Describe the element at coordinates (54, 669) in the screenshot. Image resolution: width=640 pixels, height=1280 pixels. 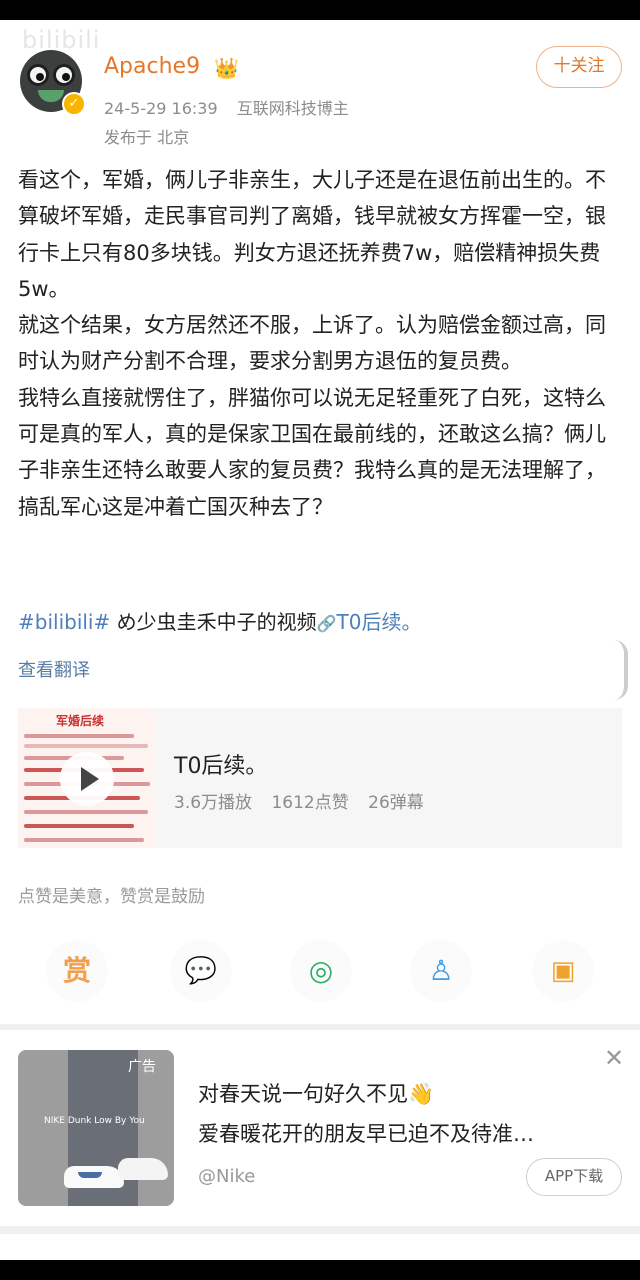
I see `translate-link: 查看翻译` at that location.